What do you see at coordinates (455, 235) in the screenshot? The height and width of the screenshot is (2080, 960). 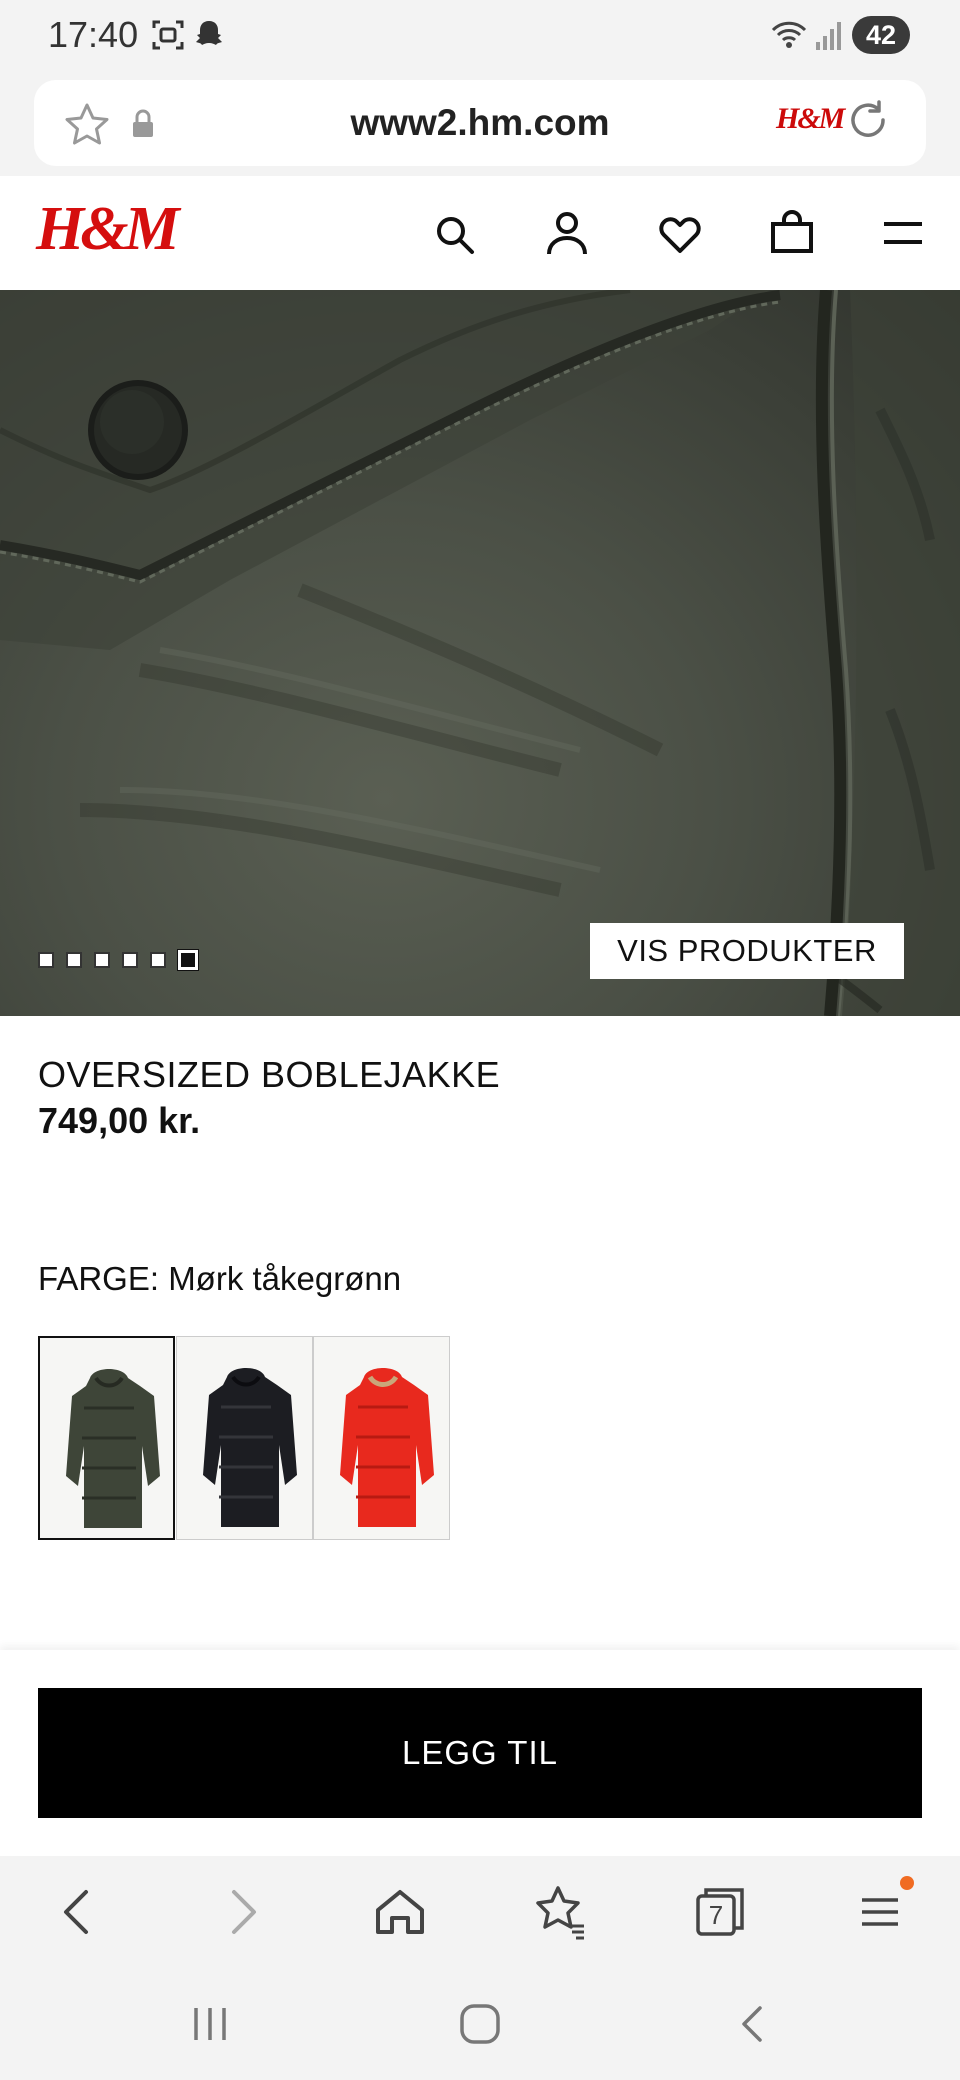 I see `search-icon` at bounding box center [455, 235].